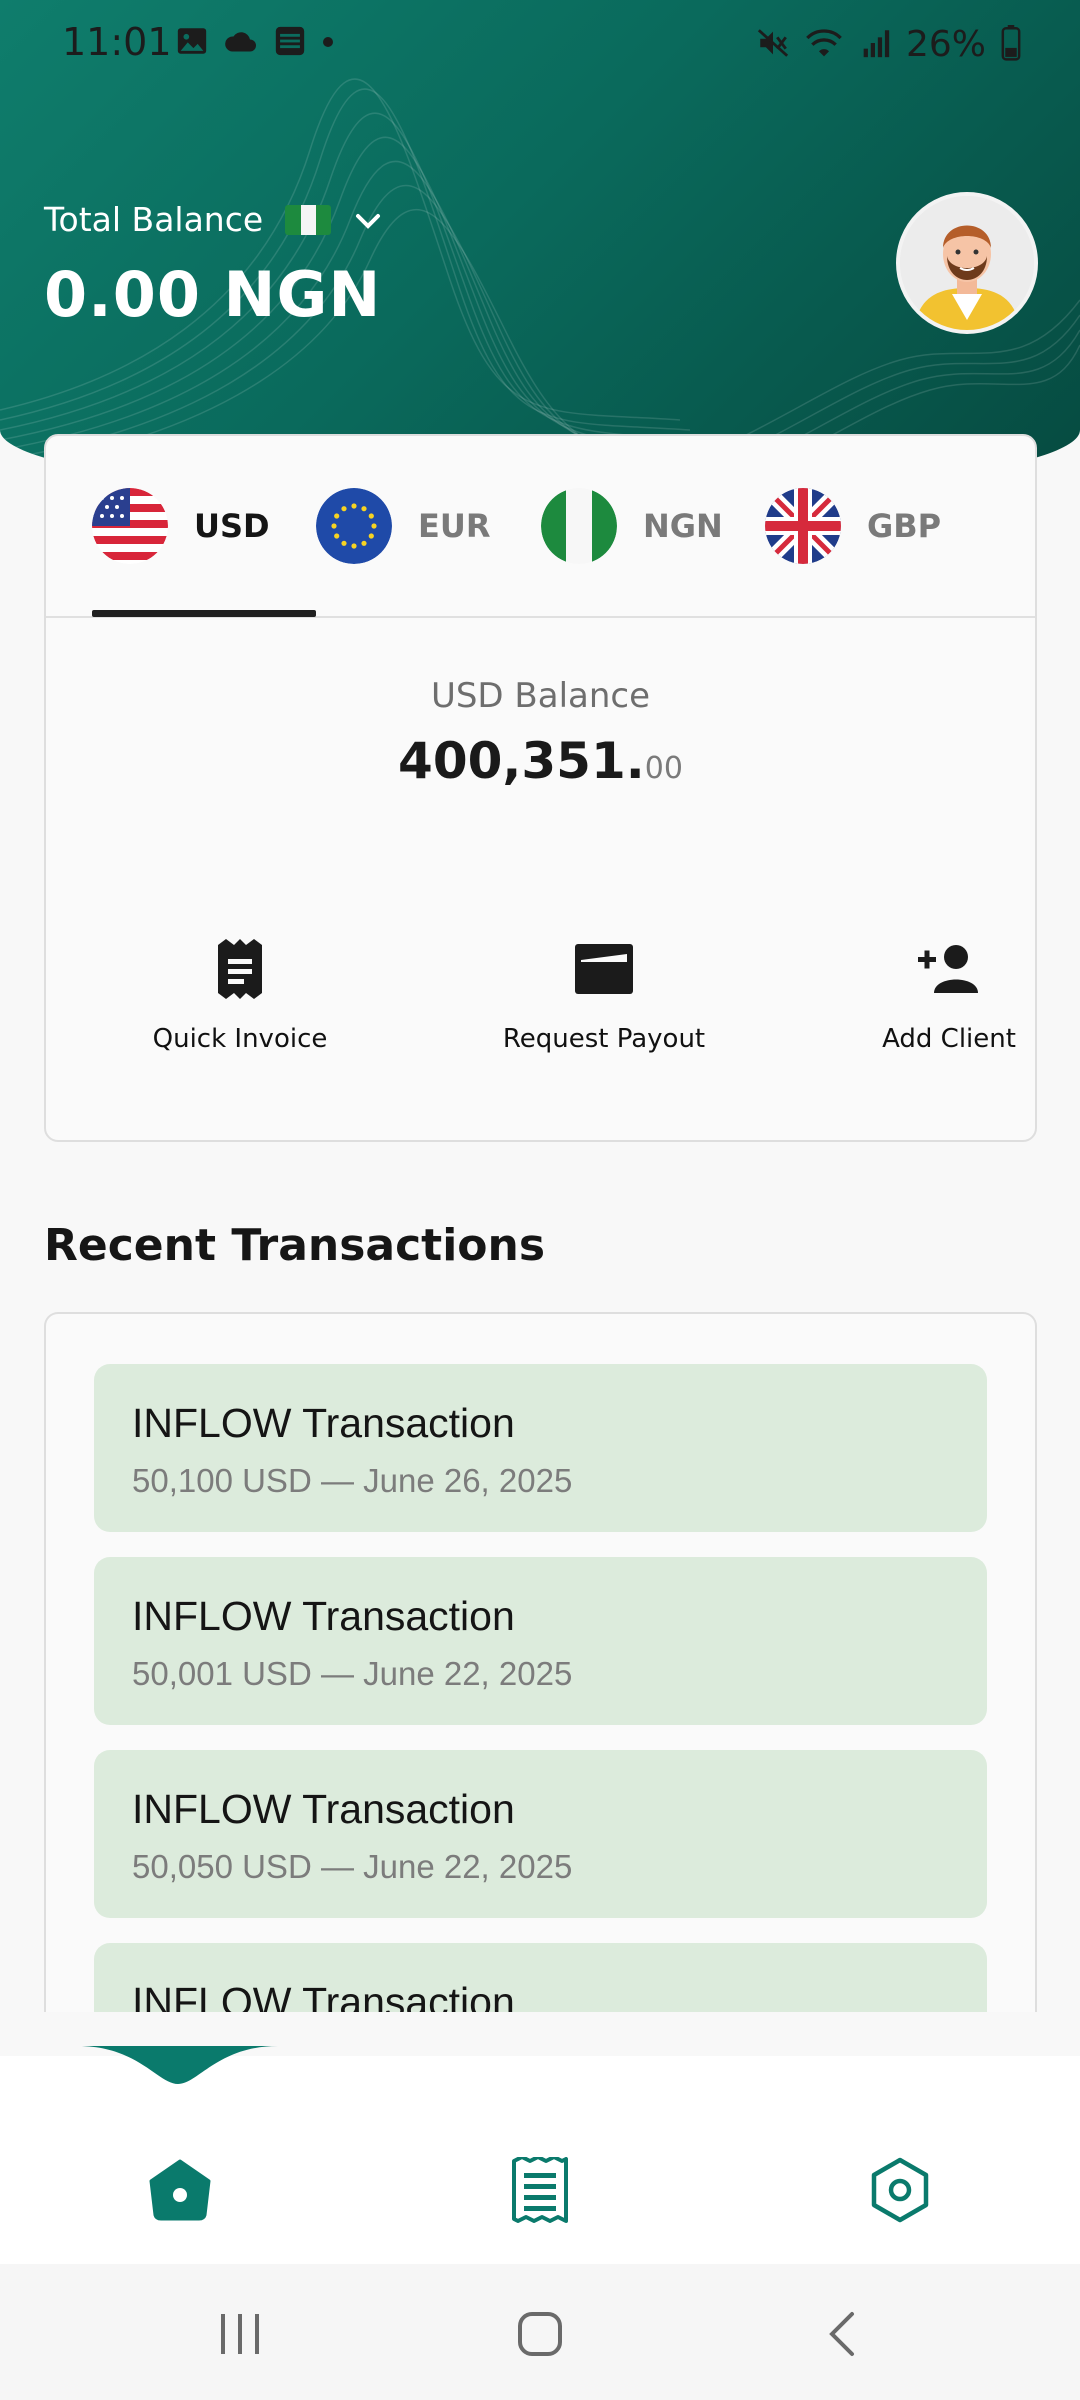 This screenshot has height=2400, width=1080. I want to click on home-icon, so click(180, 2190).